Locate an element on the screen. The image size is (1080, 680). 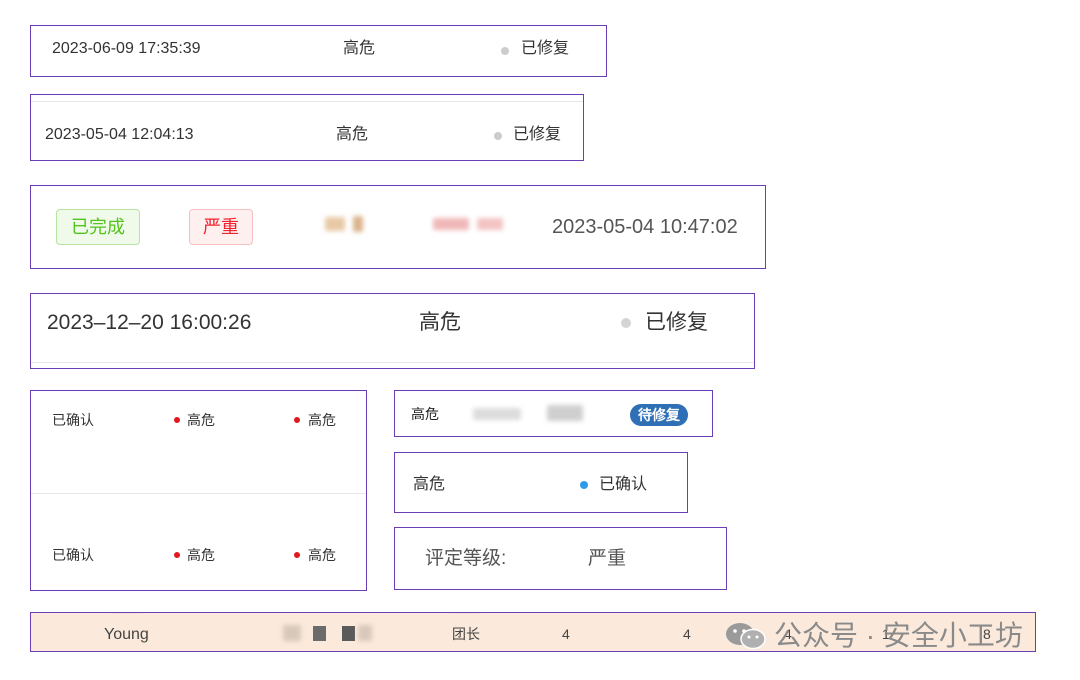
severity-tag-critical: 严重 is located at coordinates (221, 227).